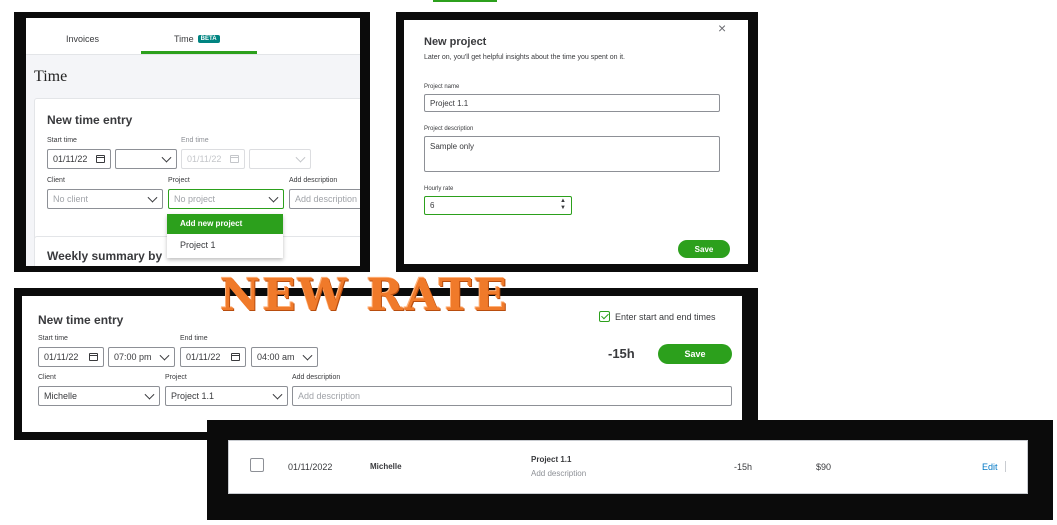 The width and height of the screenshot is (1057, 525). Describe the element at coordinates (465, 1) in the screenshot. I see `top-edge-fragment` at that location.